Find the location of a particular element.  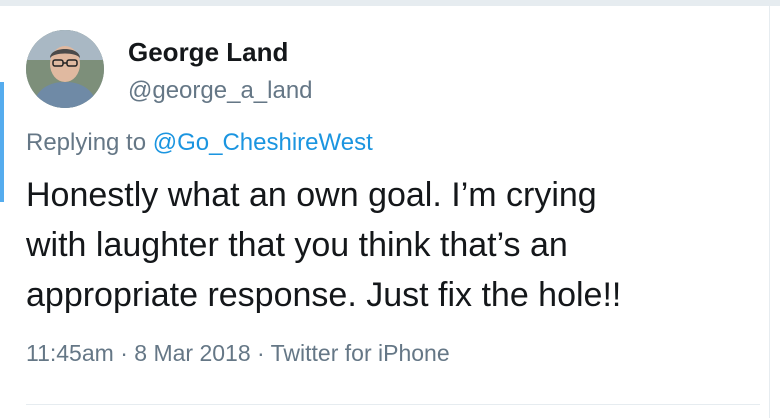

tweet-line: Honestly what an own goal. I’m crying is located at coordinates (311, 195).